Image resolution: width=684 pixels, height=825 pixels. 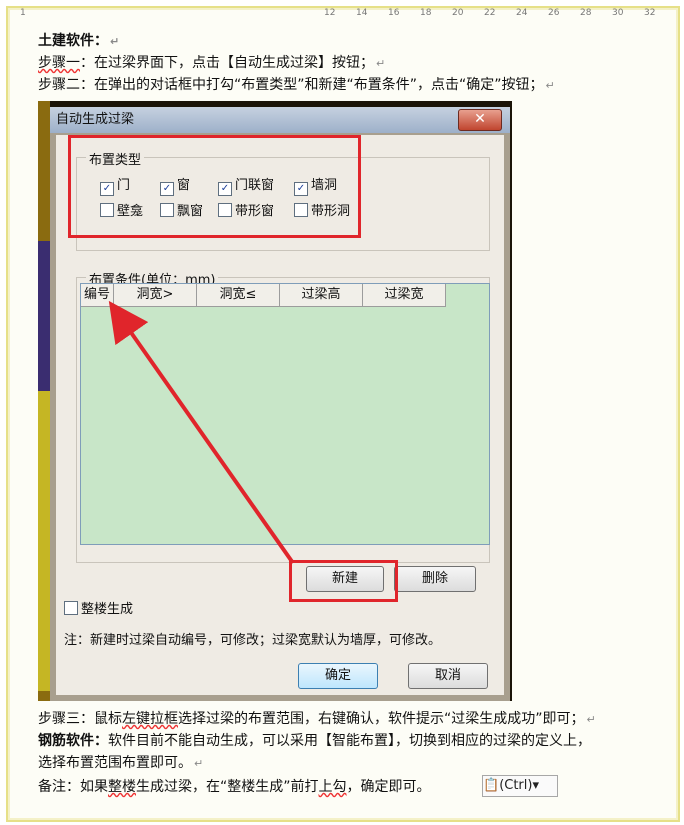 I want to click on ruler-tick: 28, so click(x=586, y=13).